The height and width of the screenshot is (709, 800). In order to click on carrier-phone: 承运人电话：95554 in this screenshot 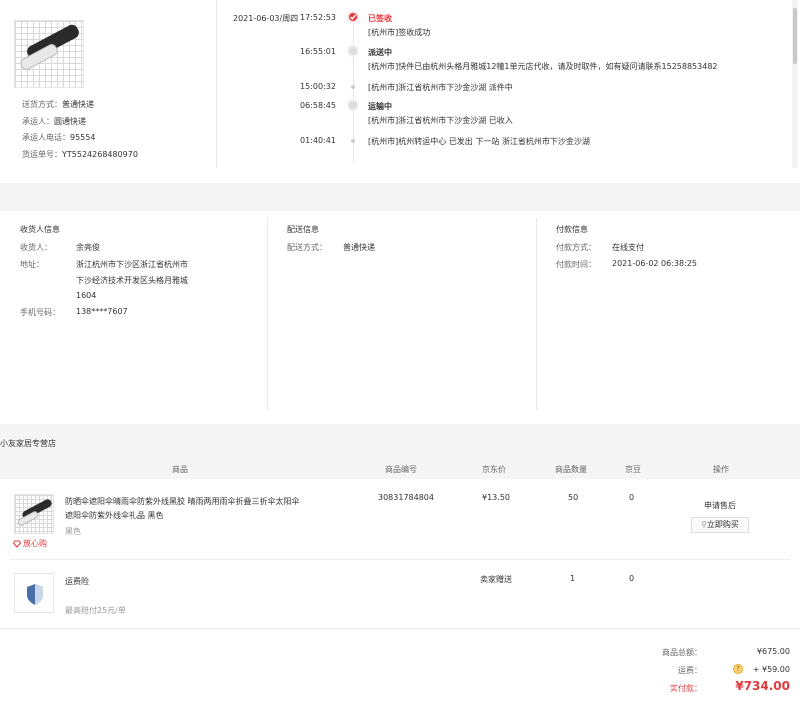, I will do `click(59, 137)`.